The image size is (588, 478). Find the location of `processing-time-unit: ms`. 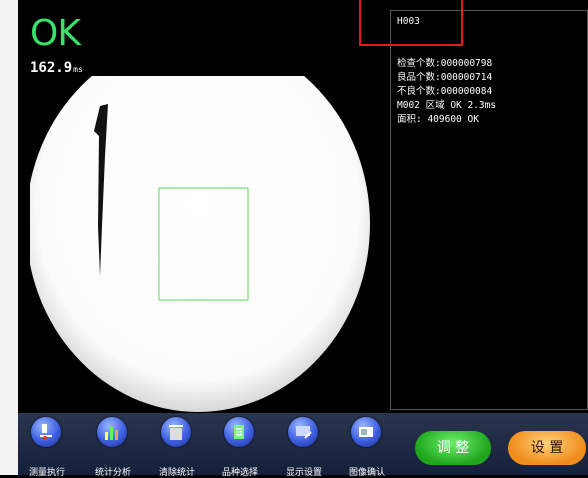

processing-time-unit: ms is located at coordinates (78, 69).